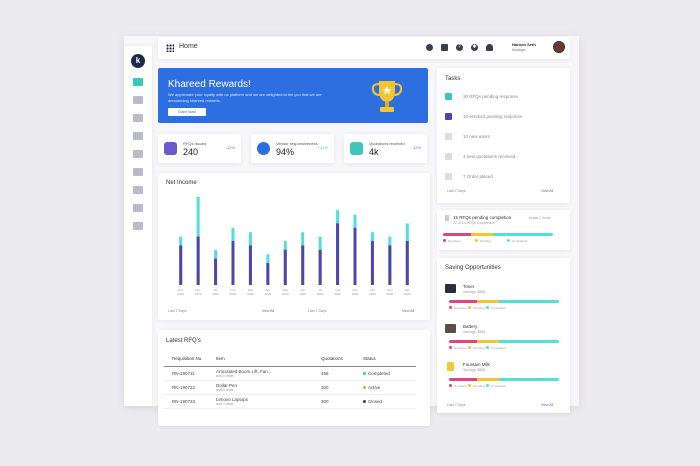  Describe the element at coordinates (517, 241) in the screenshot. I see `legend-completed: Completed` at that location.